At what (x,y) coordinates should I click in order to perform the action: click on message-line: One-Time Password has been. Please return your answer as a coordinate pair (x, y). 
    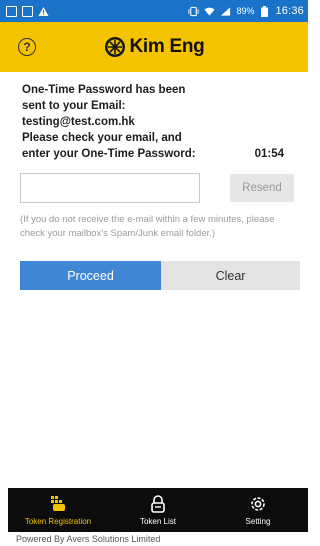
    Looking at the image, I should click on (104, 90).